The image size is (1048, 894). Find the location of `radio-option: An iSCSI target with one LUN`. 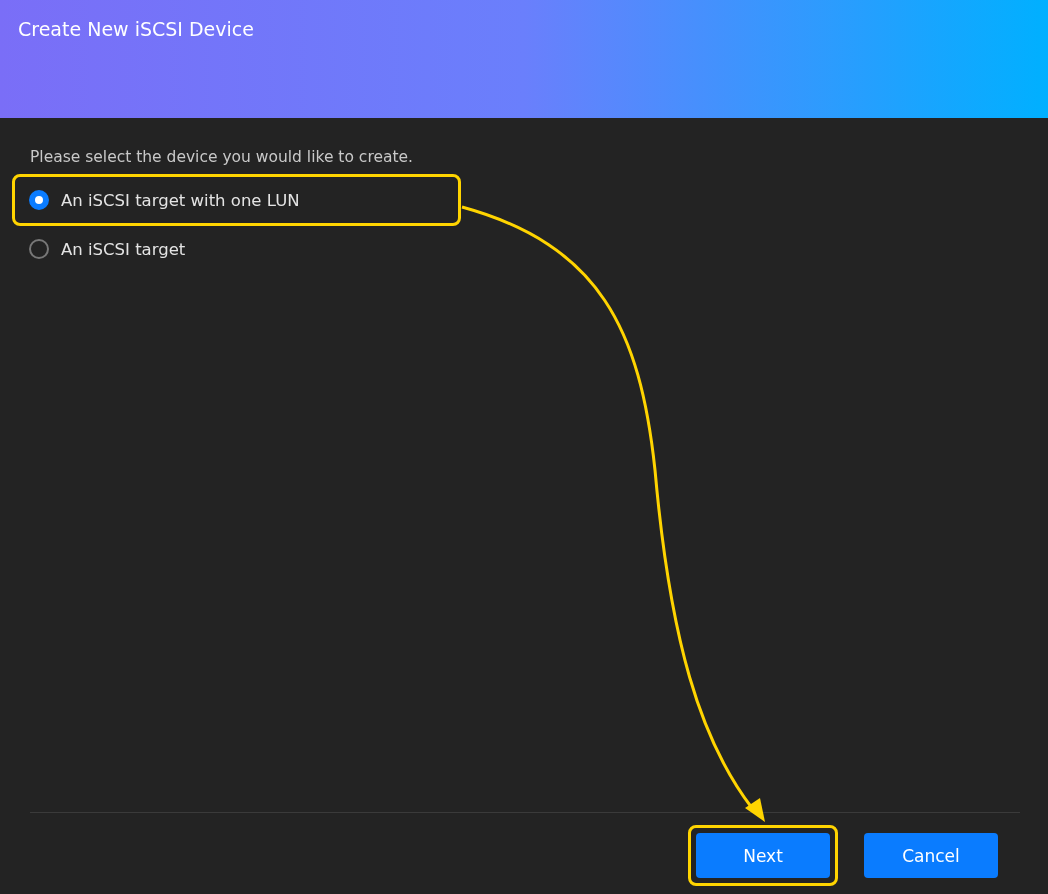

radio-option: An iSCSI target with one LUN is located at coordinates (236, 200).